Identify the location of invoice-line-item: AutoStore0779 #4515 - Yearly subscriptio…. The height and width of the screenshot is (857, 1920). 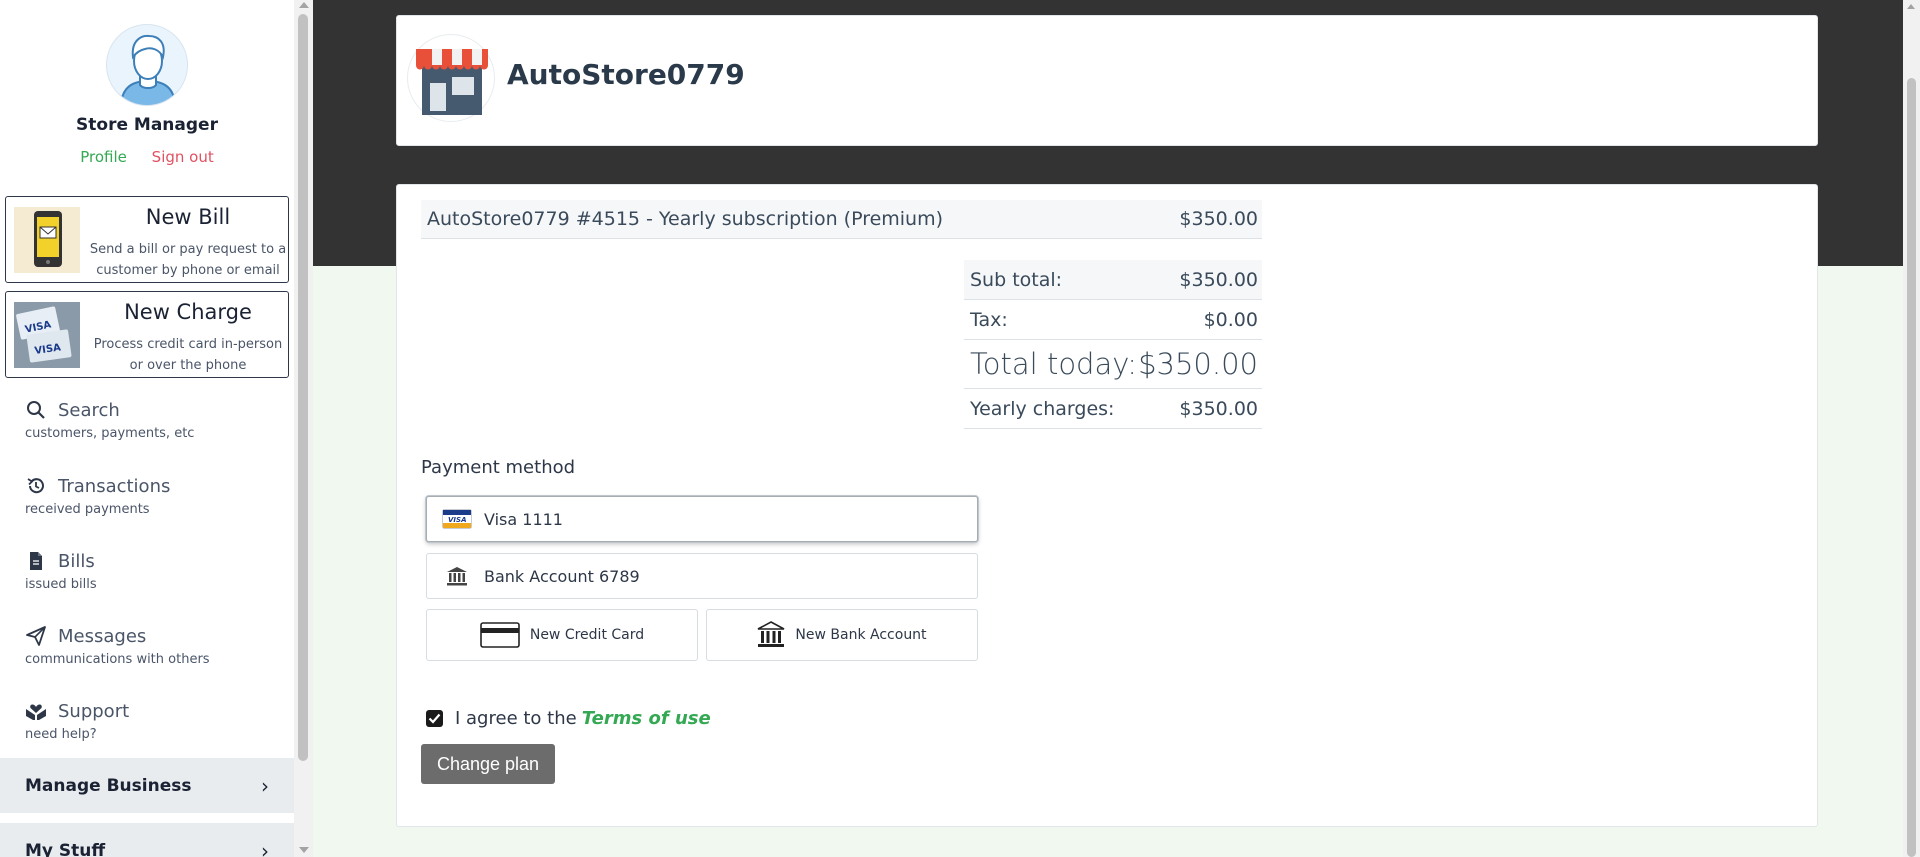
(841, 219).